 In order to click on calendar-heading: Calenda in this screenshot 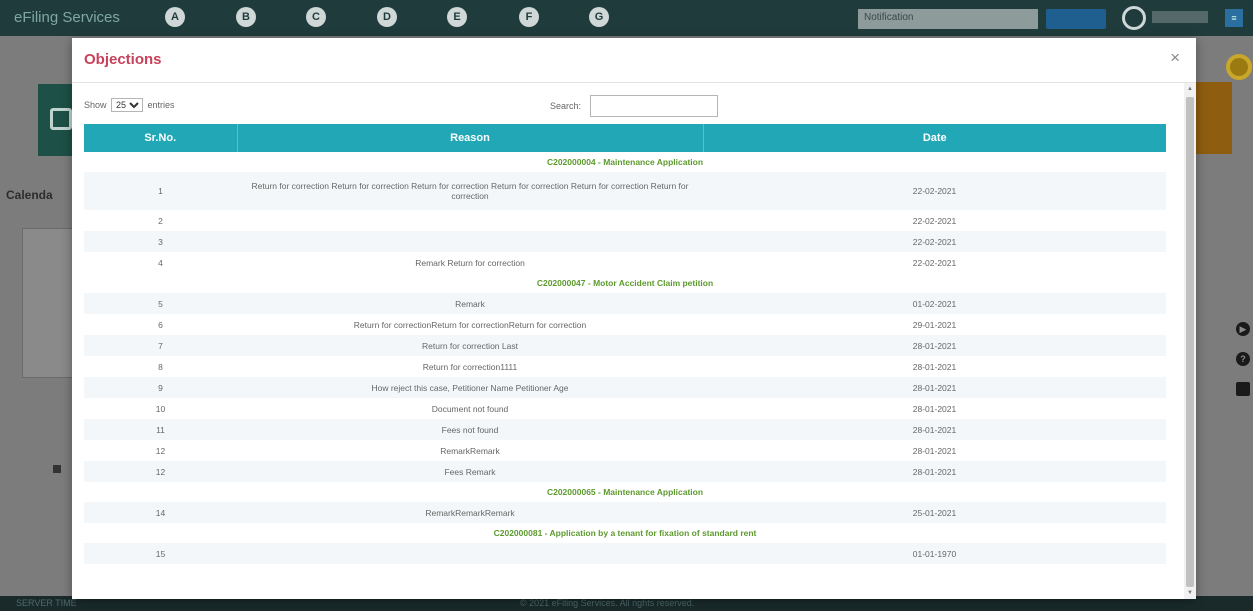, I will do `click(29, 195)`.